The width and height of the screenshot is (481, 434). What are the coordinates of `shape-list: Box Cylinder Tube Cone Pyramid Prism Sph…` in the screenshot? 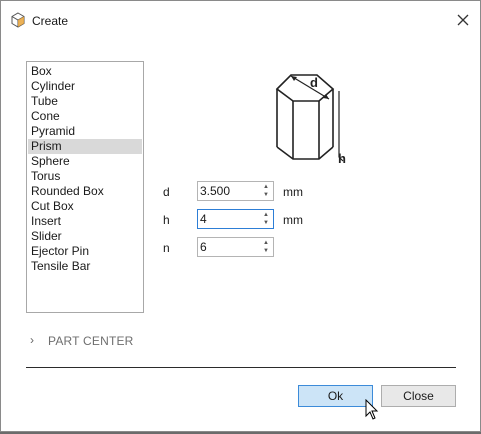 It's located at (85, 187).